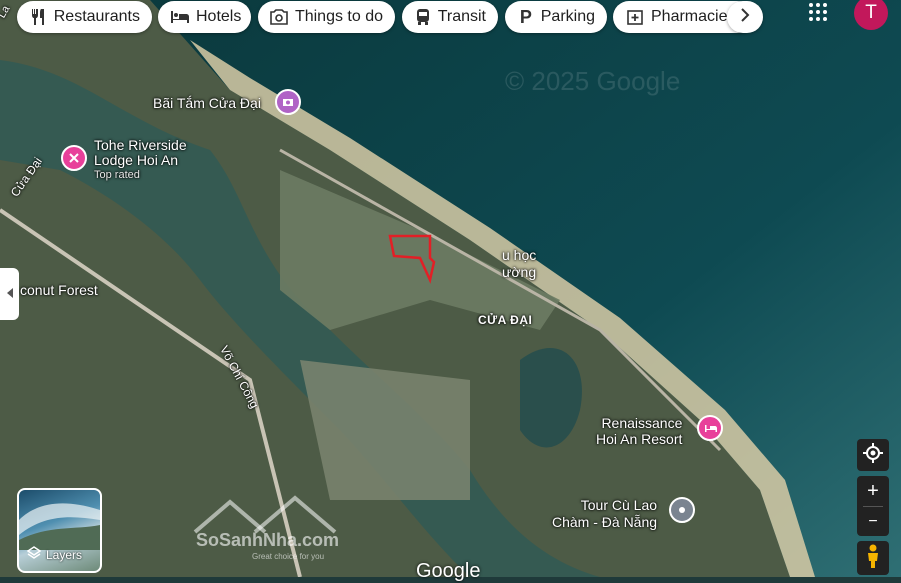 The width and height of the screenshot is (901, 583). Describe the element at coordinates (59, 526) in the screenshot. I see `layers-thumbnail` at that location.